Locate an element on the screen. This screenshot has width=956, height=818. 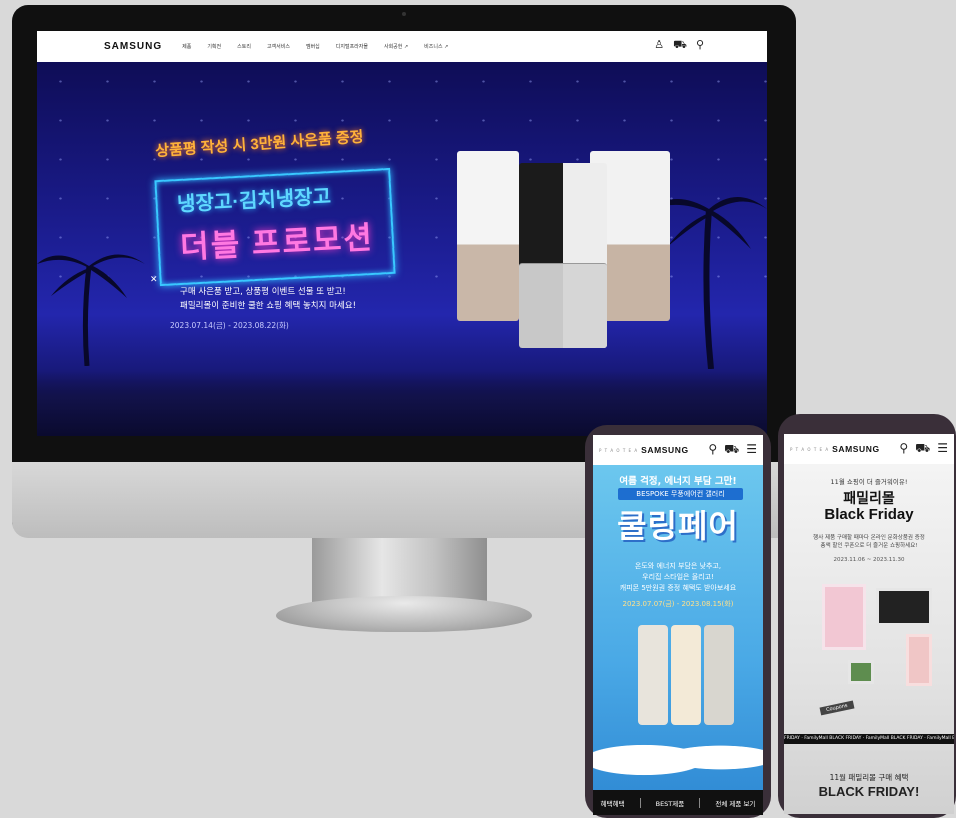
menu-item-products: 제품 is located at coordinates (186, 46).